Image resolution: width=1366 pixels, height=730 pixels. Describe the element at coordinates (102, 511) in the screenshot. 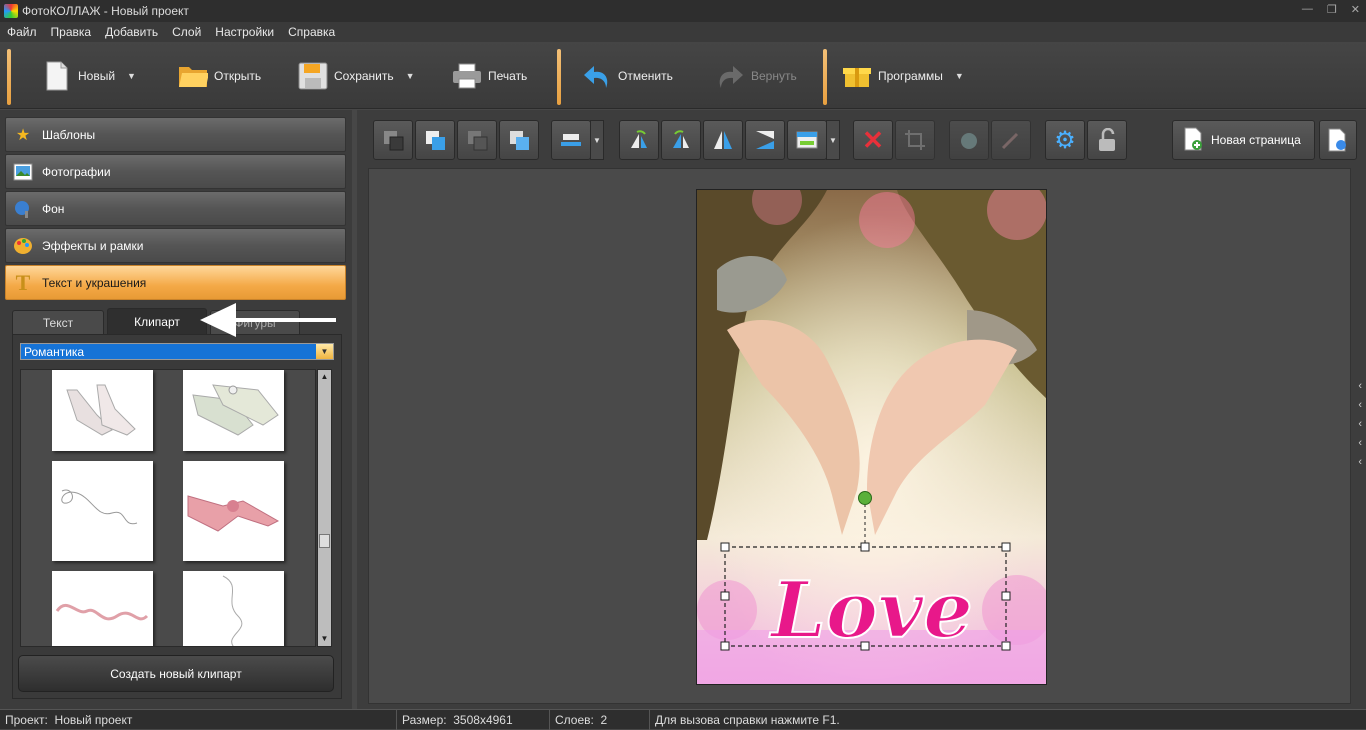

I see `clipart-thumb-ribbon-line` at that location.